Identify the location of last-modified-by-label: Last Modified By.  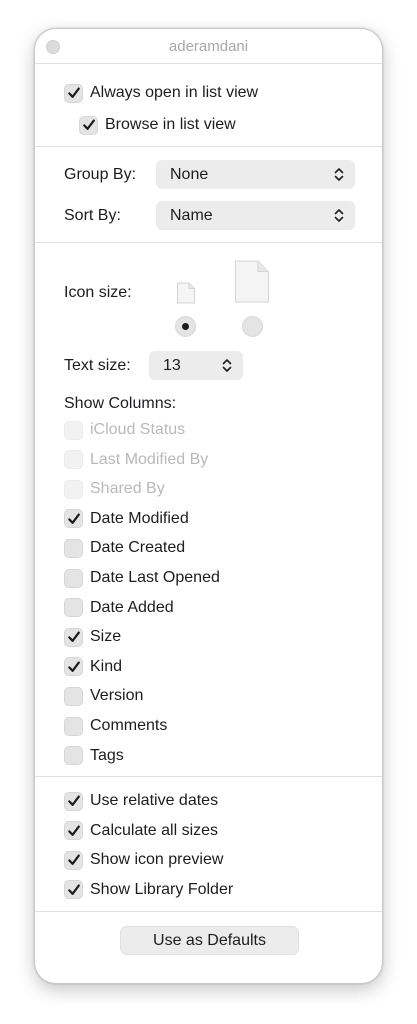
(149, 459).